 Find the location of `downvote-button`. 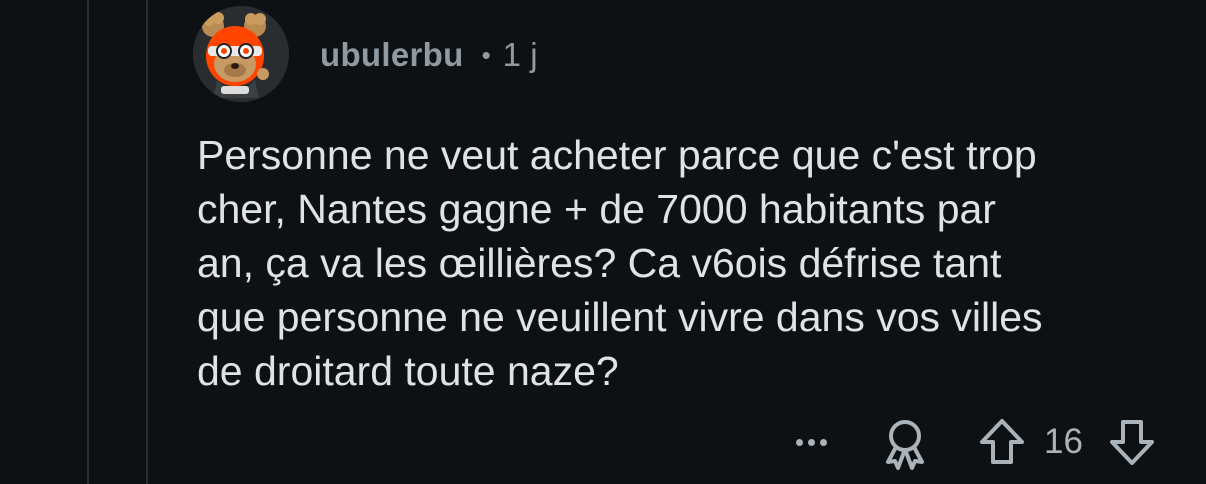

downvote-button is located at coordinates (1132, 442).